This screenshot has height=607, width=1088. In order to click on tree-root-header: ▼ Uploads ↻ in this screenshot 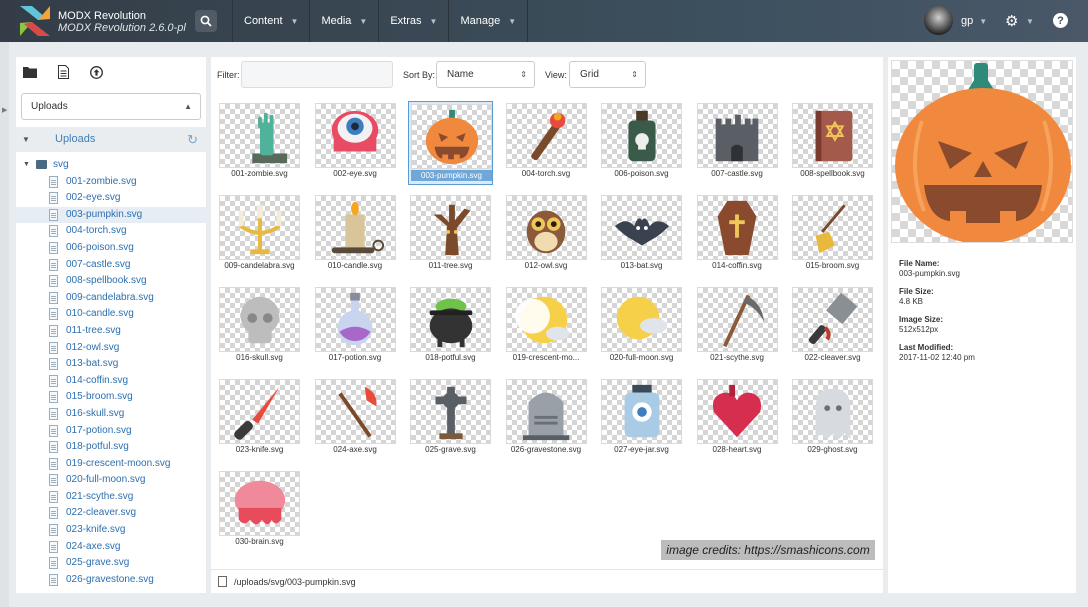, I will do `click(111, 139)`.